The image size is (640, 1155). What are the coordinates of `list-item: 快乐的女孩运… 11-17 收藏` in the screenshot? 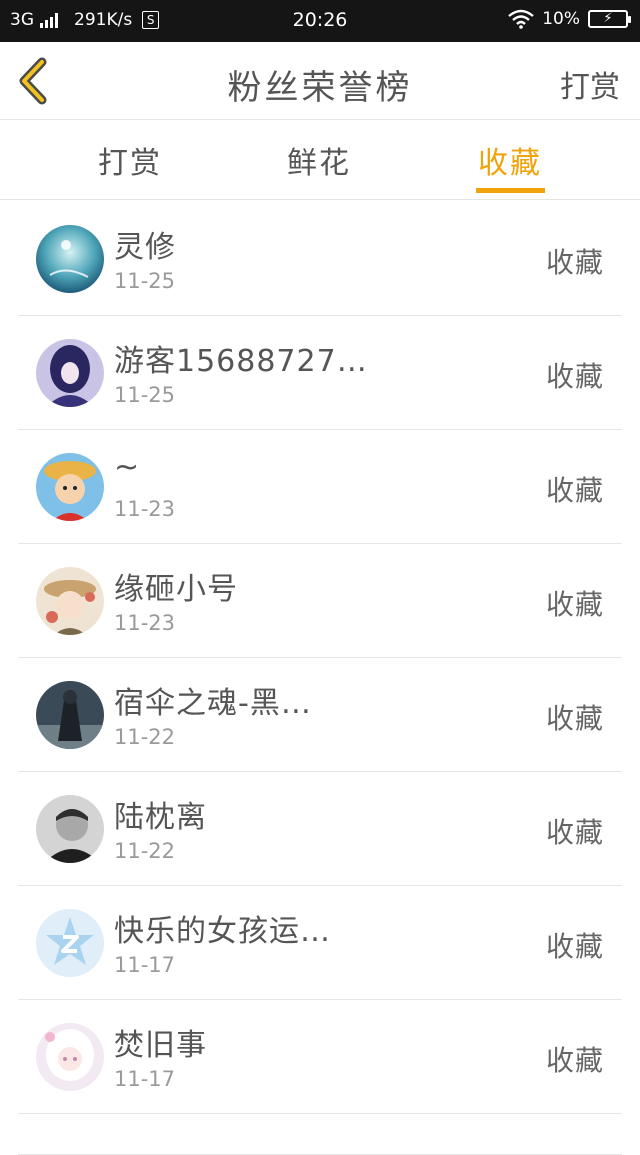 It's located at (320, 943).